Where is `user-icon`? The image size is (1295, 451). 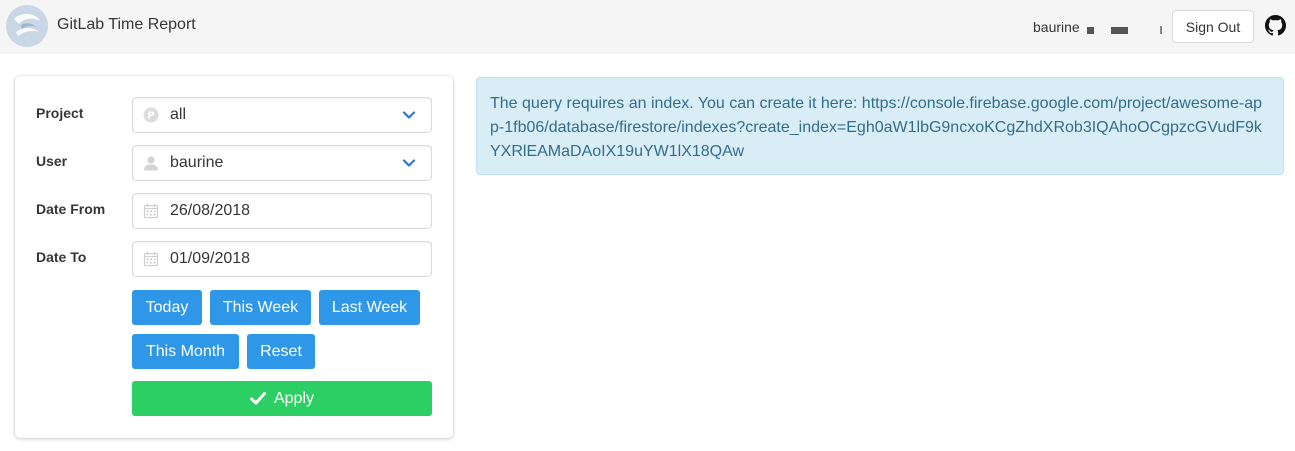 user-icon is located at coordinates (151, 163).